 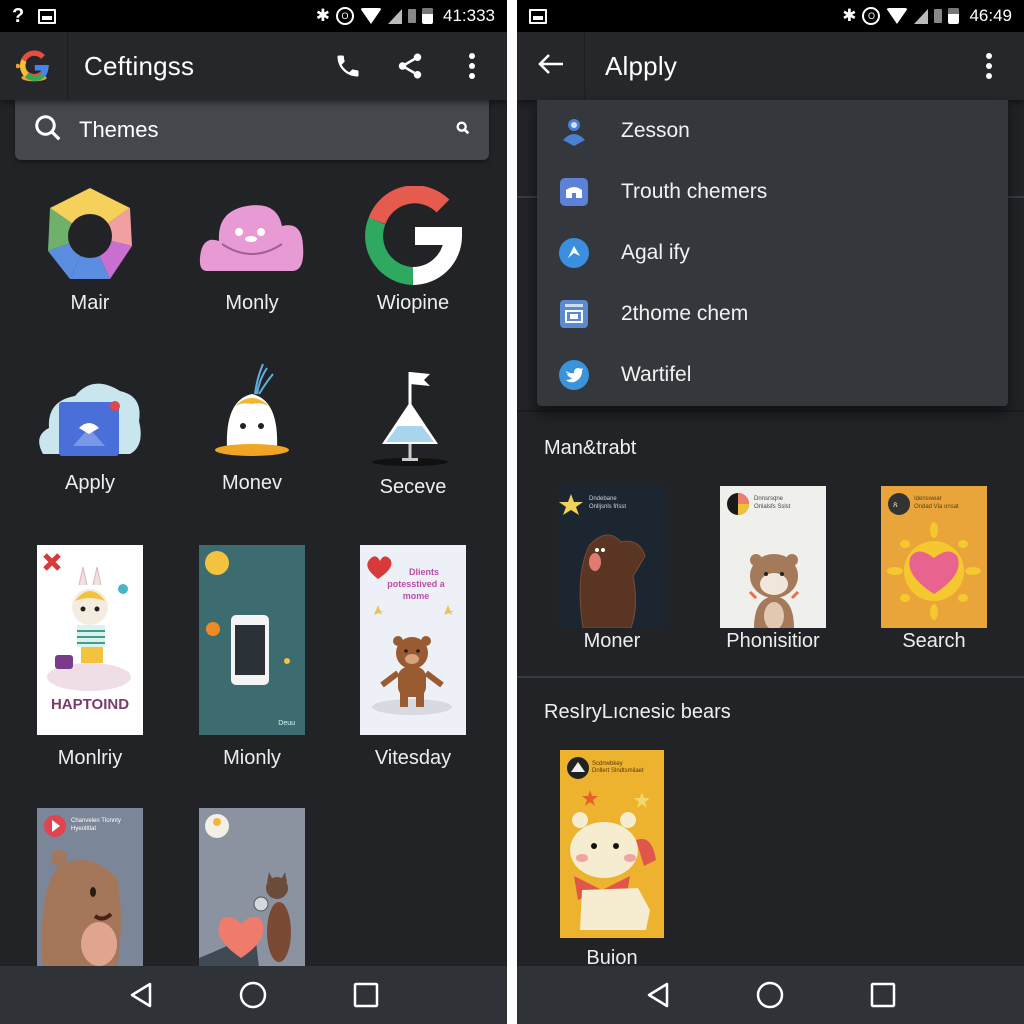 I want to click on menu-item-2thome-chem: 2thome chem, so click(x=772, y=313).